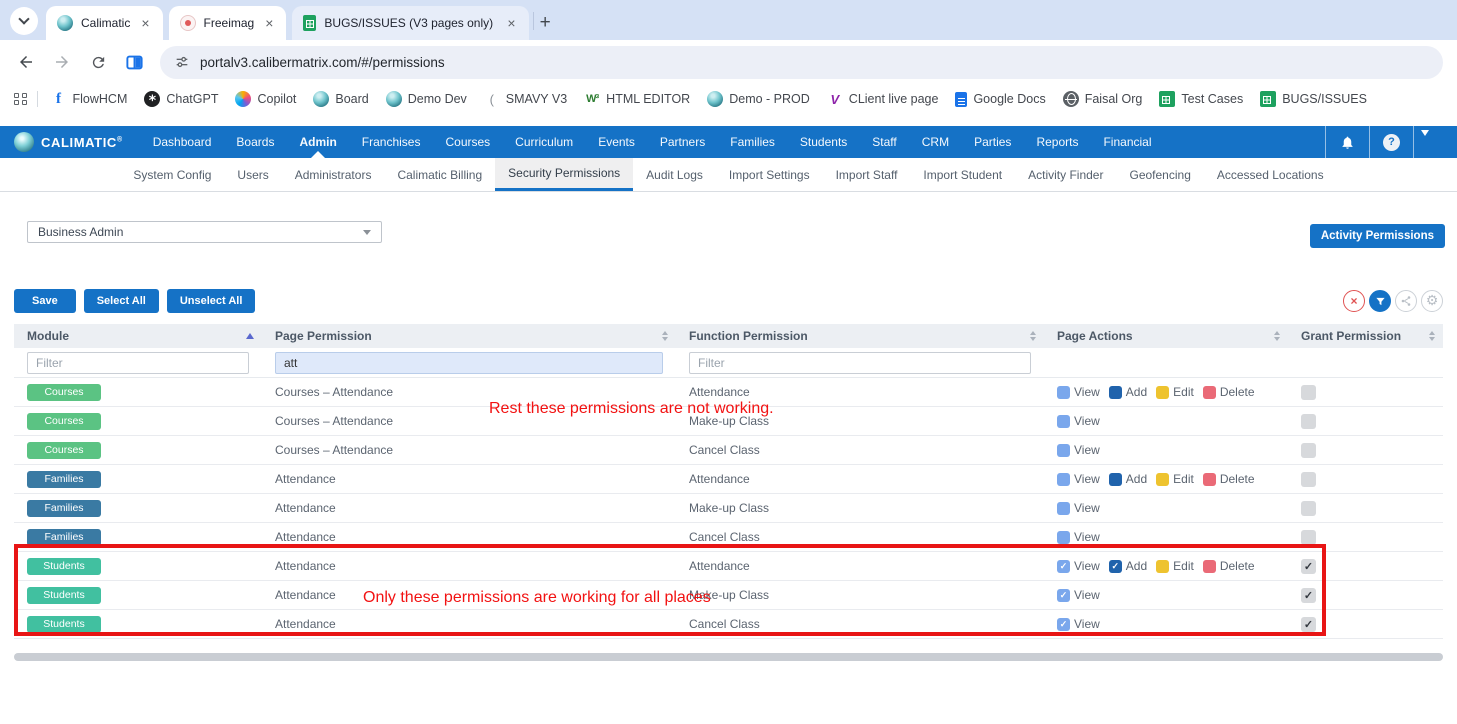 This screenshot has width=1457, height=724. Describe the element at coordinates (1270, 174) in the screenshot. I see `subnav-item: Accessed Locations` at that location.